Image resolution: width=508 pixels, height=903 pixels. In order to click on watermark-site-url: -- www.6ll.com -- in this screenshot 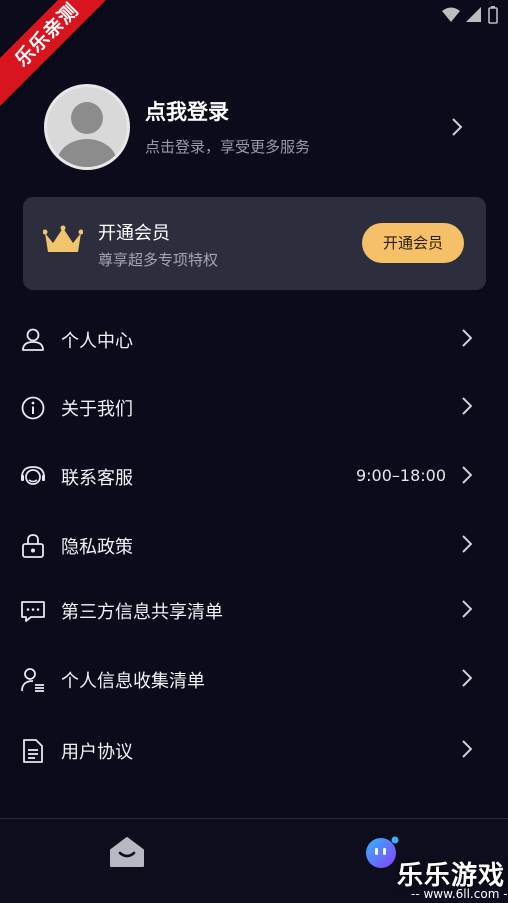, I will do `click(459, 895)`.